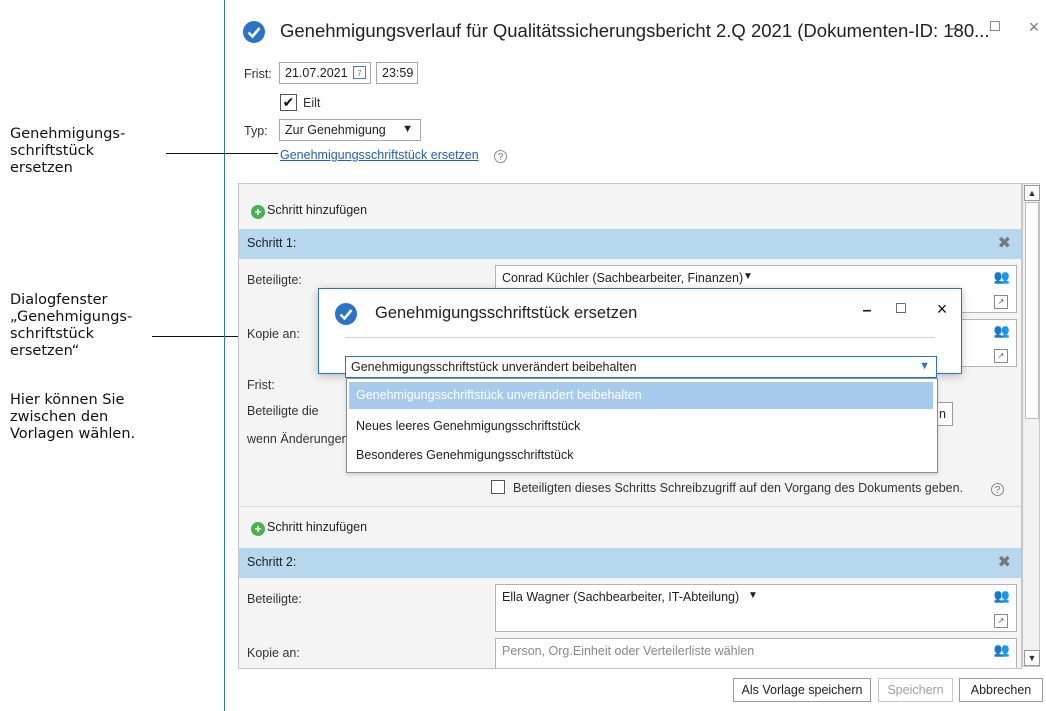 The height and width of the screenshot is (711, 1046). I want to click on remove-step1-icon: ✖, so click(1004, 243).